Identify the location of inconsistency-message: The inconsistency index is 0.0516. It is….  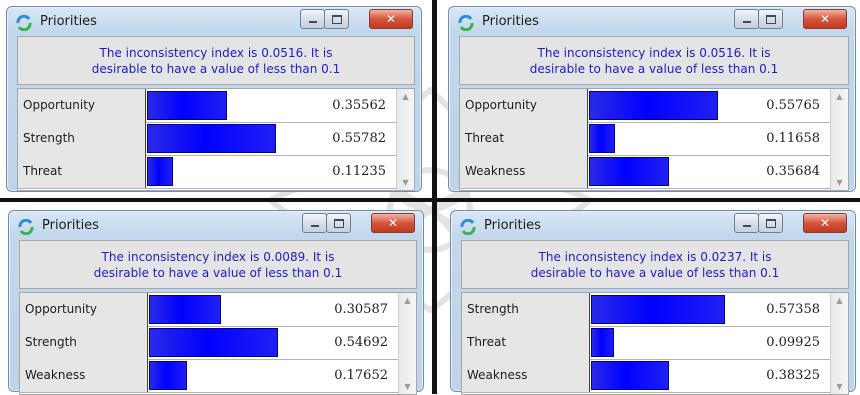
(654, 60).